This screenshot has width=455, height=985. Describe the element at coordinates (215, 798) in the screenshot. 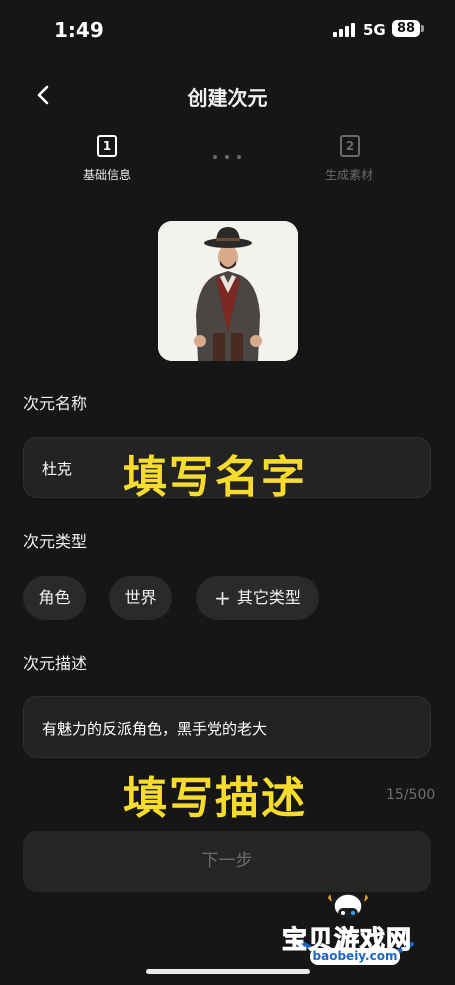

I see `fill-description-annotation: 填写描述` at that location.